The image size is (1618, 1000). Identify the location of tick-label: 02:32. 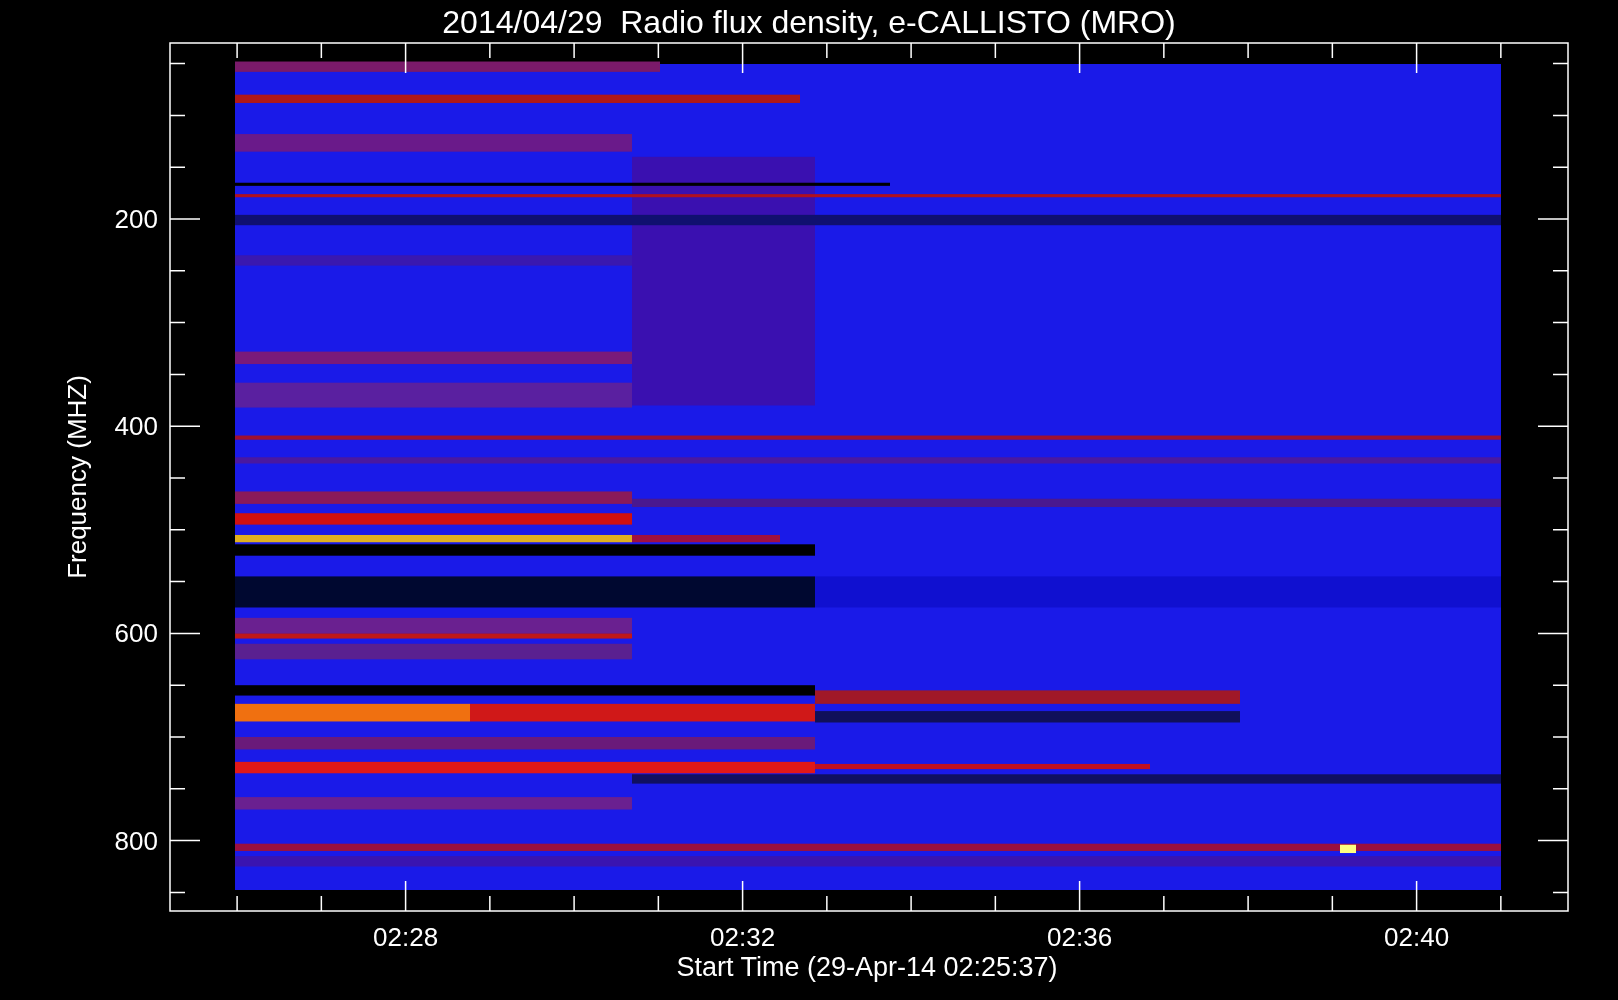
(743, 937).